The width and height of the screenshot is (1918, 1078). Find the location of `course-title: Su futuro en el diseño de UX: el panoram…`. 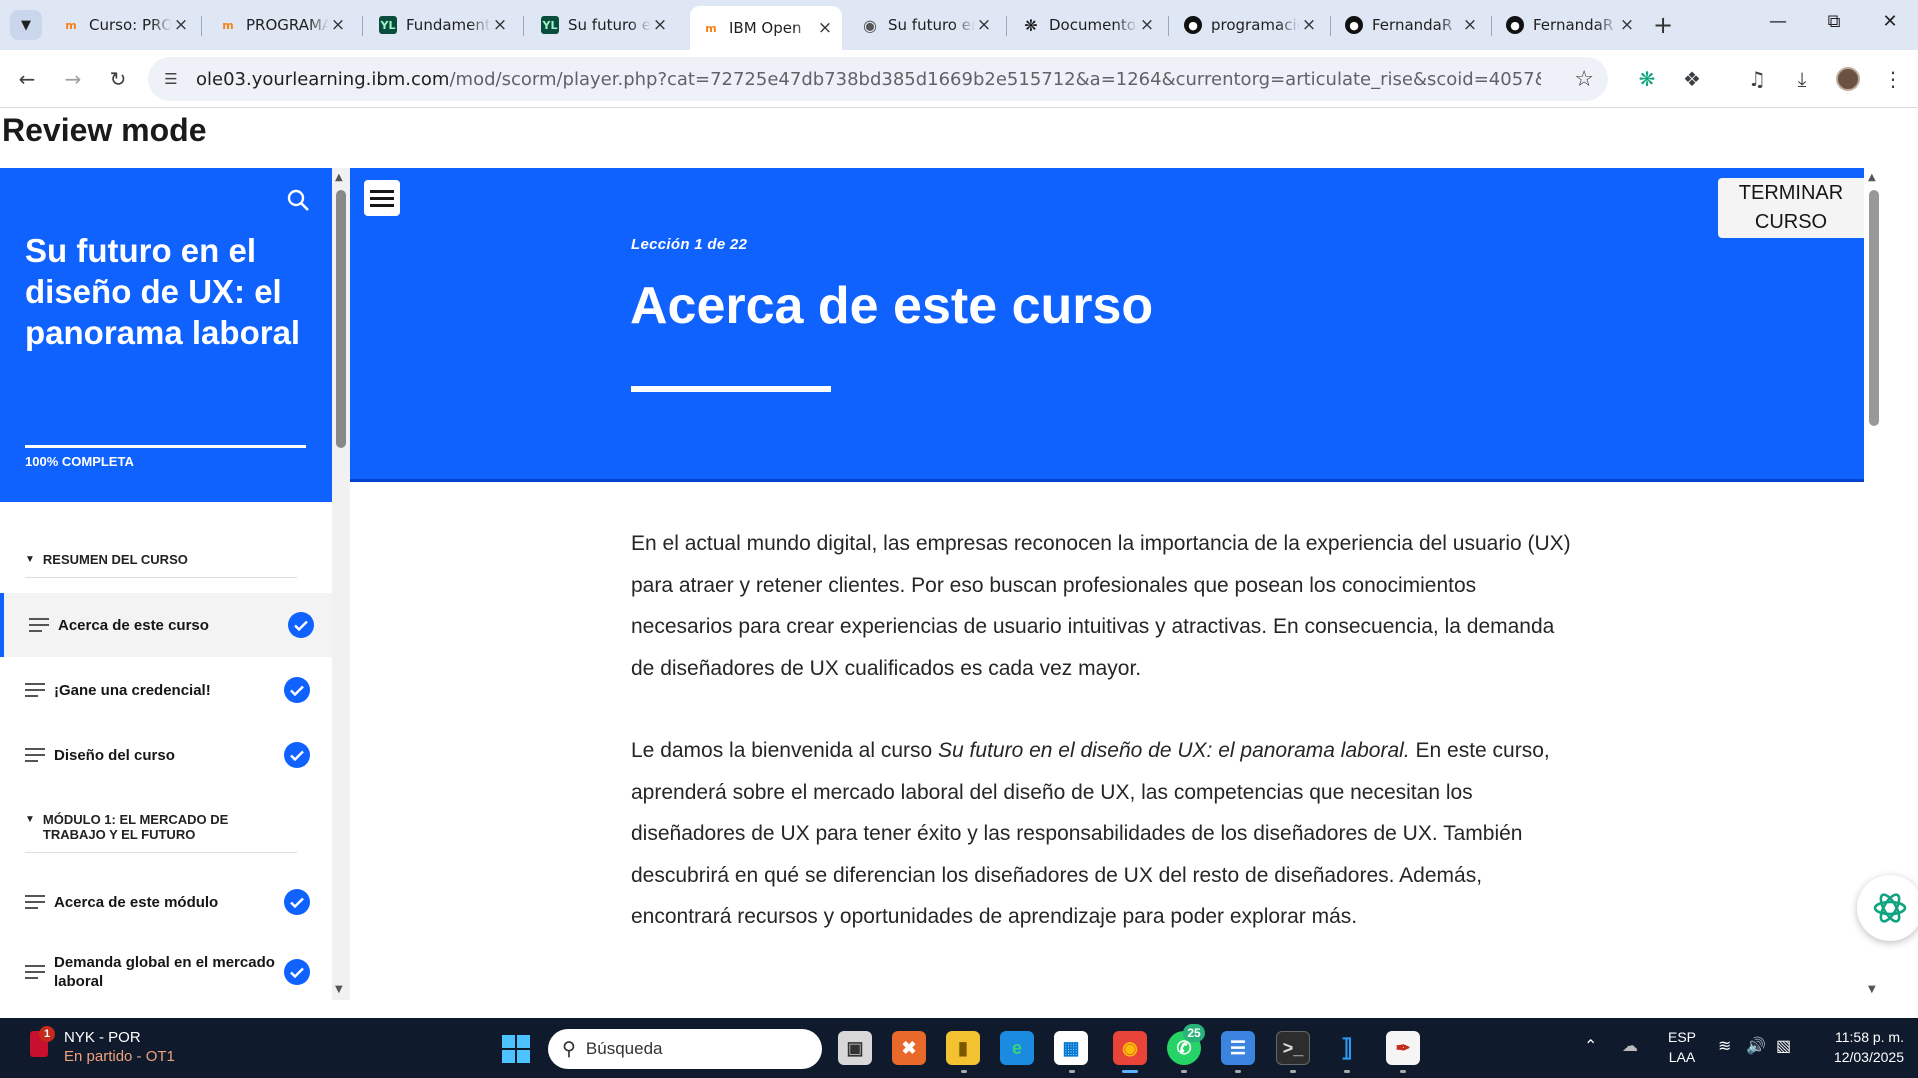

course-title: Su futuro en el diseño de UX: el panoram… is located at coordinates (163, 291).